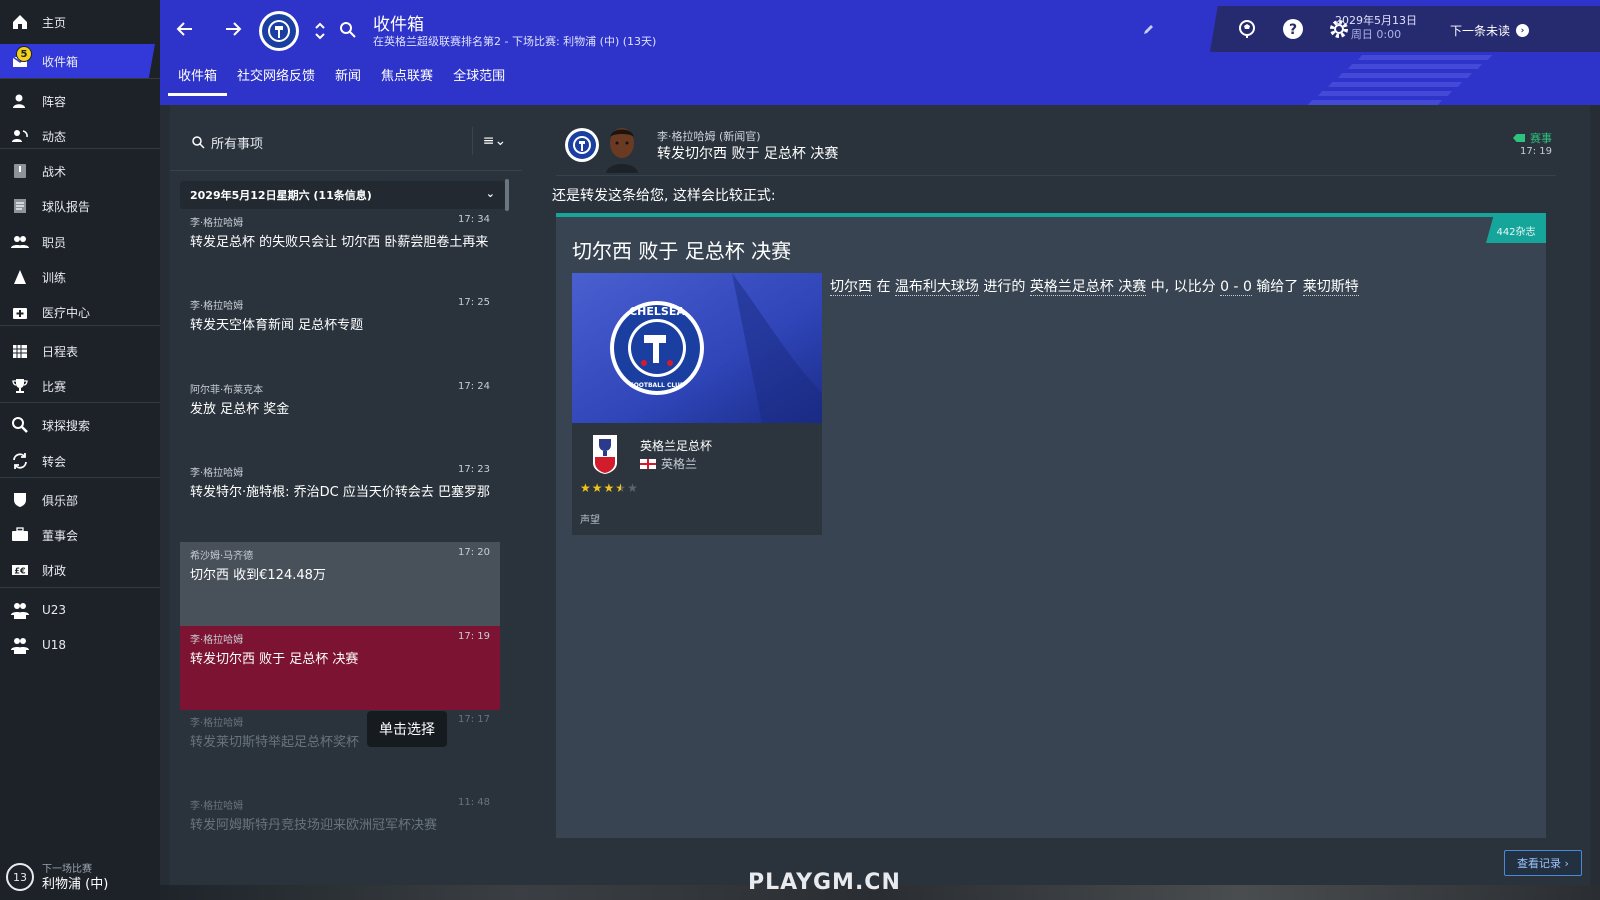  I want to click on next-unread-button: 下一条未读 ›, so click(1490, 30).